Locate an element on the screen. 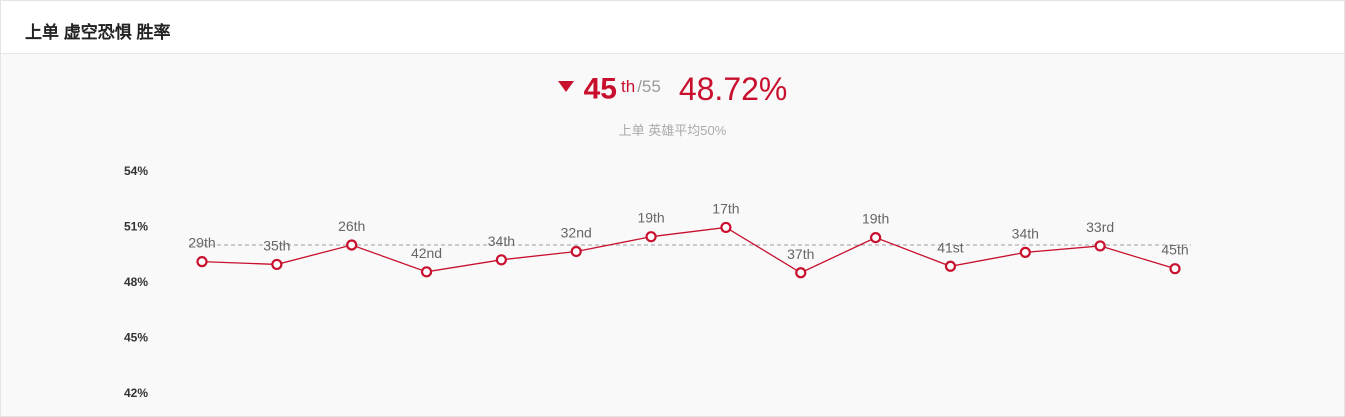  trend-down-icon is located at coordinates (565, 86).